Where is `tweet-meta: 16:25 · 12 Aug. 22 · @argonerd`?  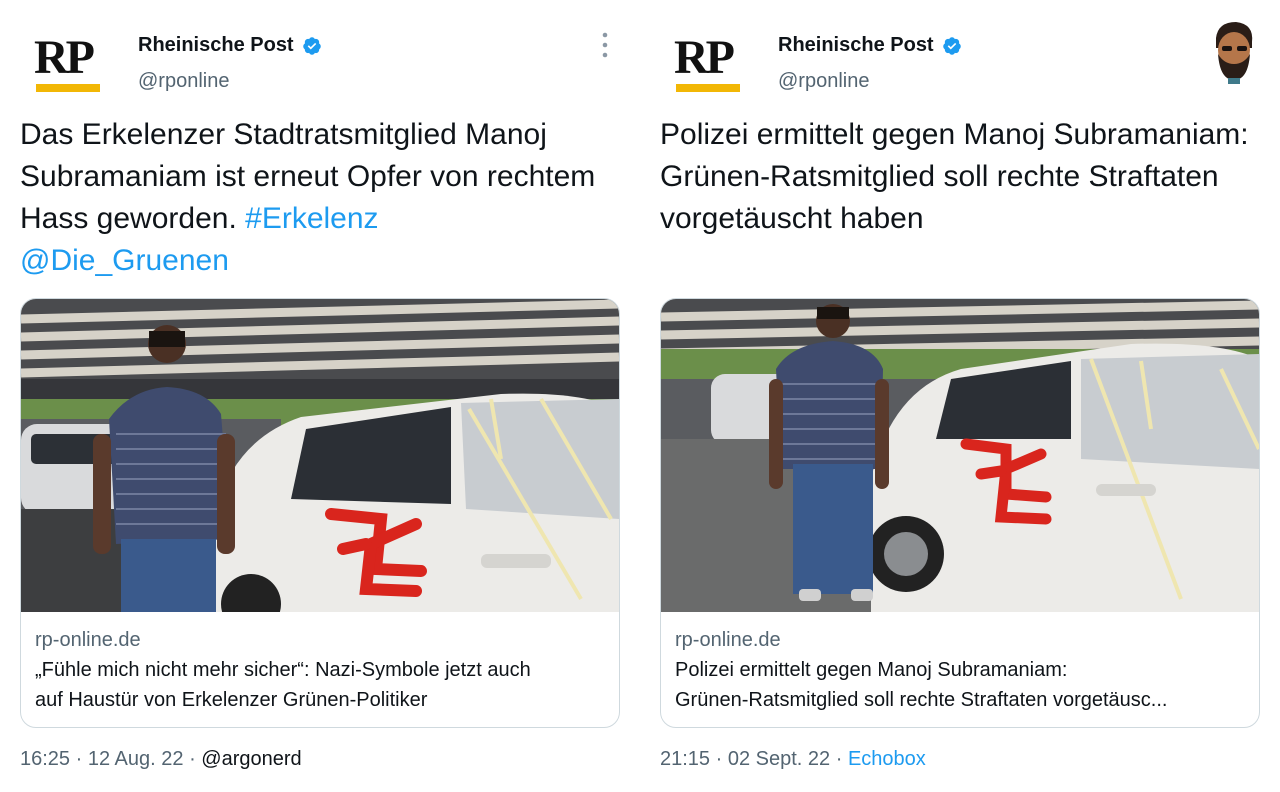
tweet-meta: 16:25 · 12 Aug. 22 · @argonerd is located at coordinates (161, 759).